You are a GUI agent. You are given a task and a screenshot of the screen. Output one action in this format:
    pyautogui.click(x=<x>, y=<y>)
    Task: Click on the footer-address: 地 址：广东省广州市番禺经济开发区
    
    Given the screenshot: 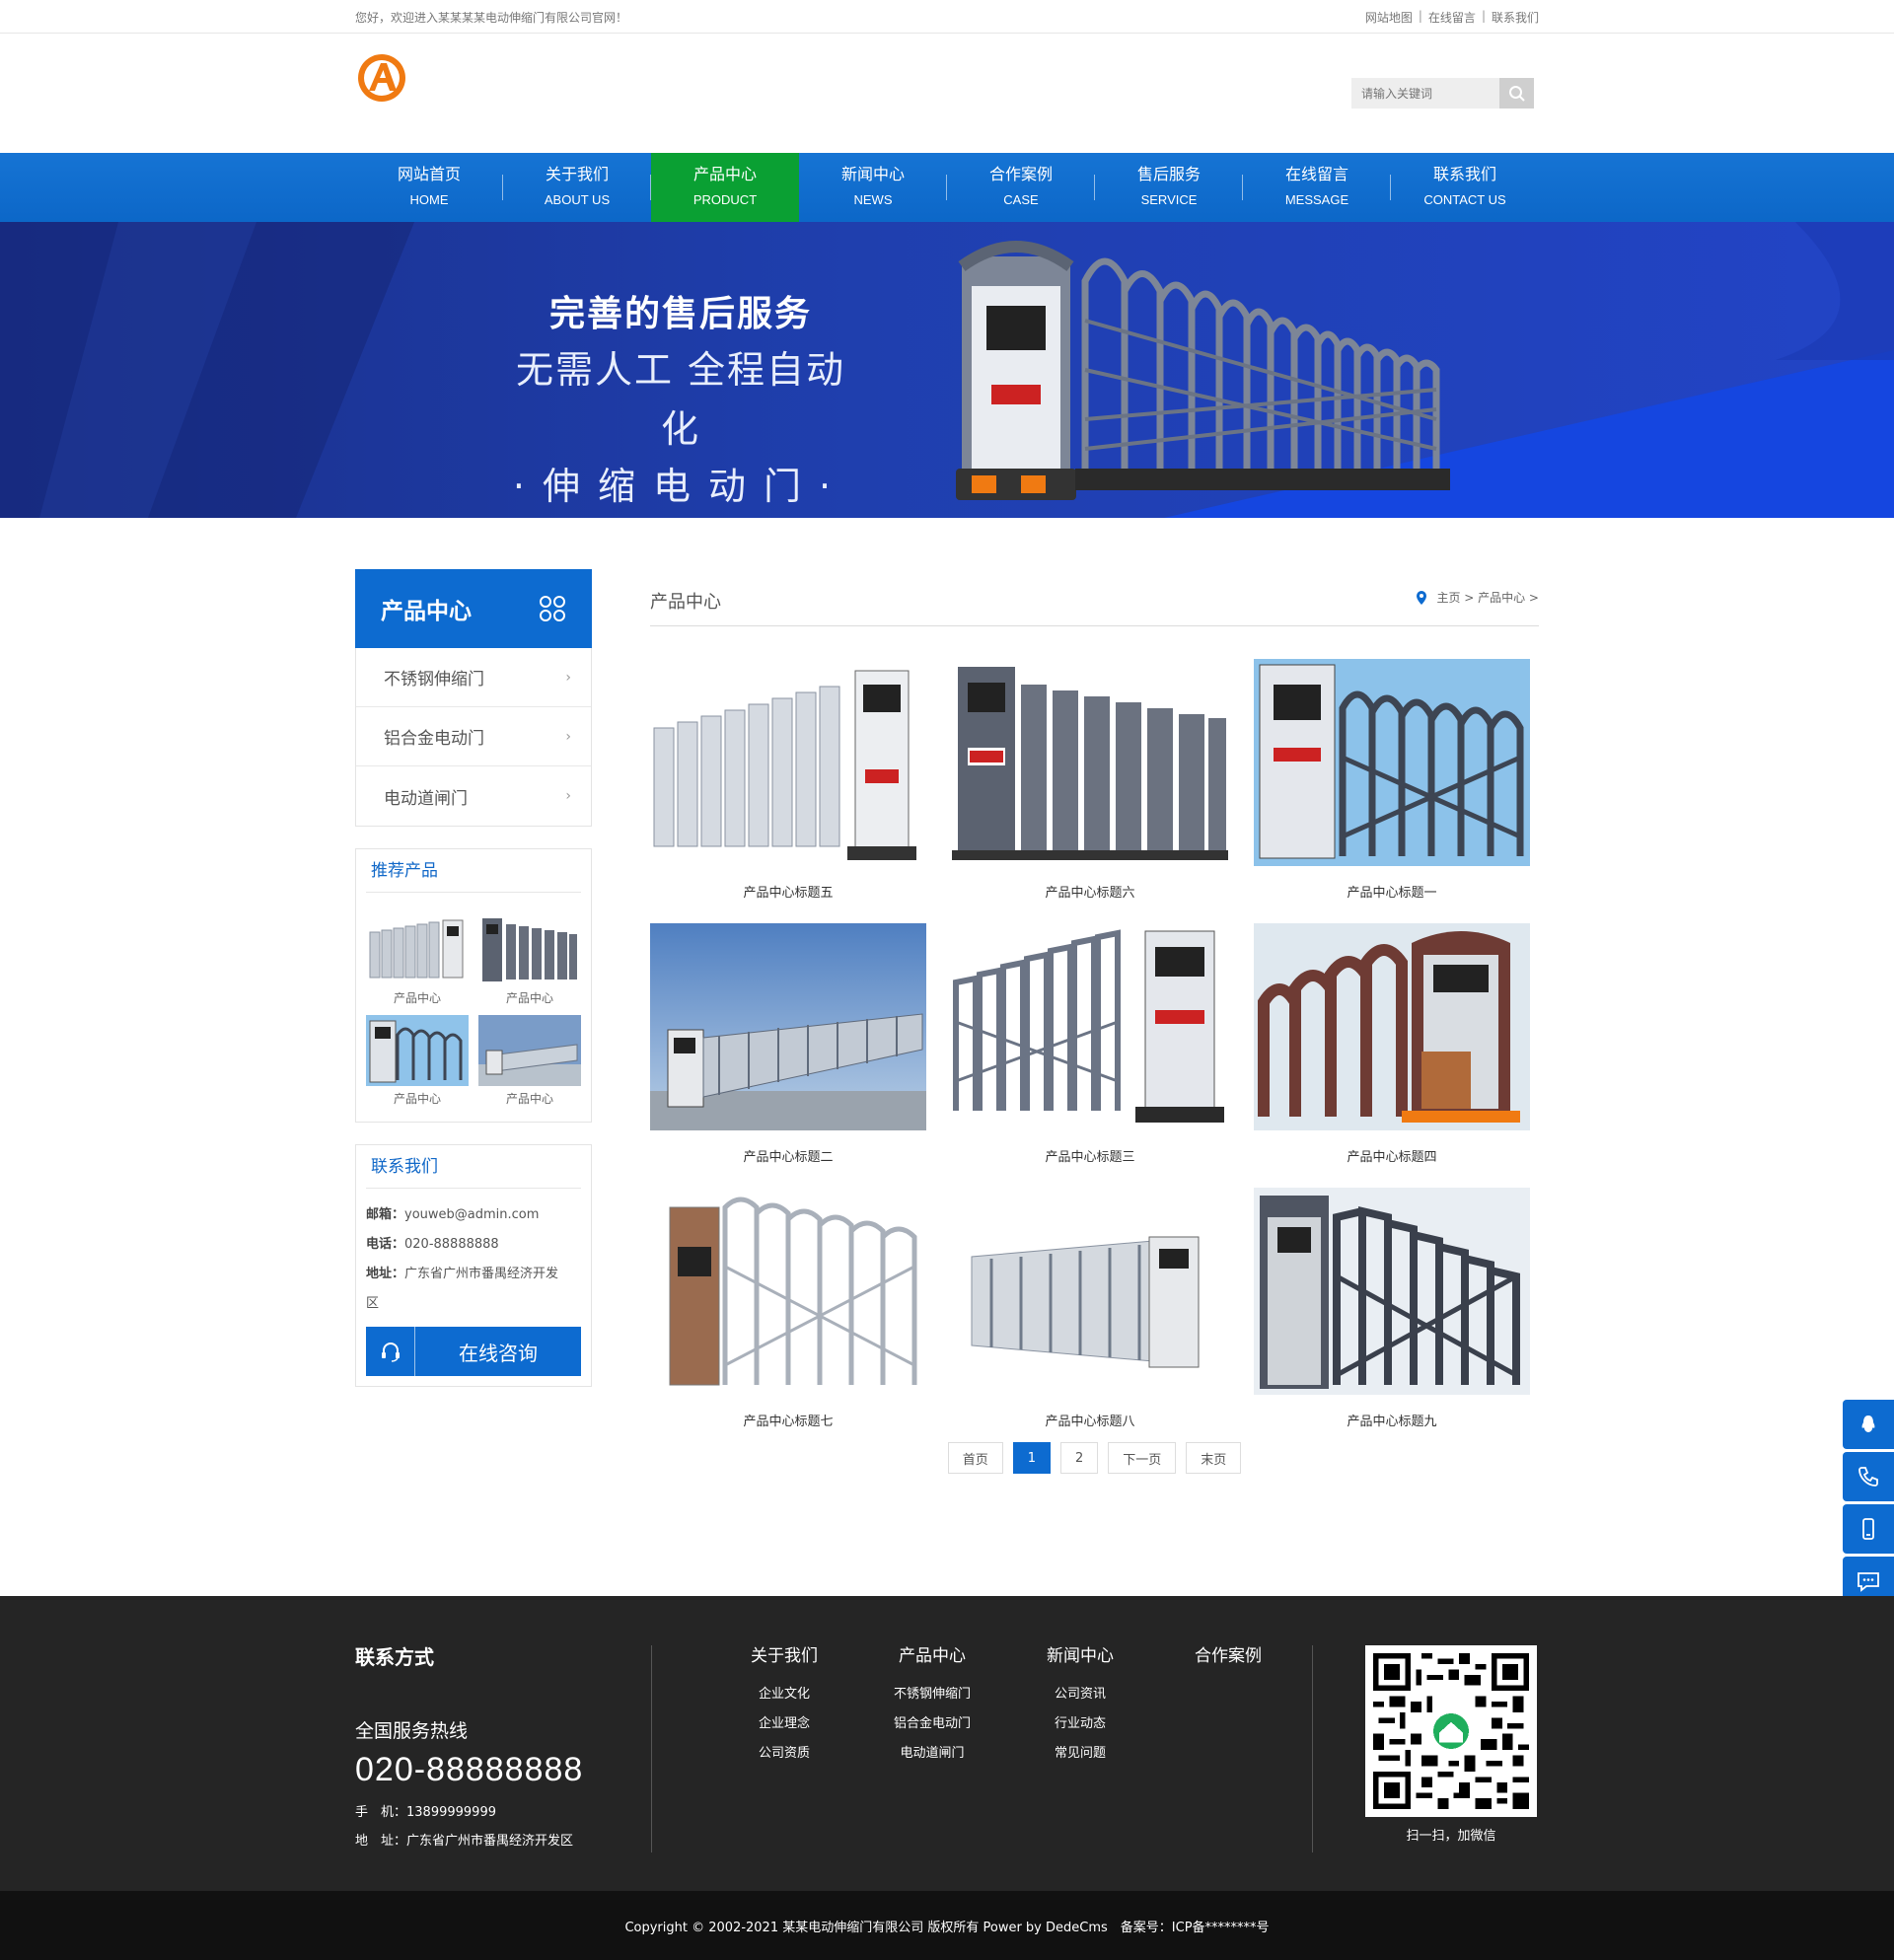 What is the action you would take?
    pyautogui.click(x=464, y=1842)
    